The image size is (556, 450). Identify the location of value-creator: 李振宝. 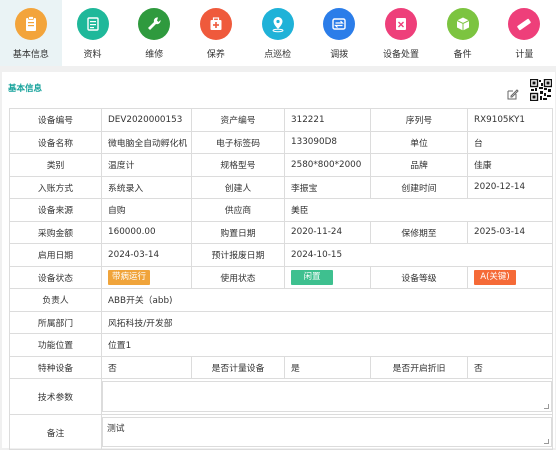
(327, 187).